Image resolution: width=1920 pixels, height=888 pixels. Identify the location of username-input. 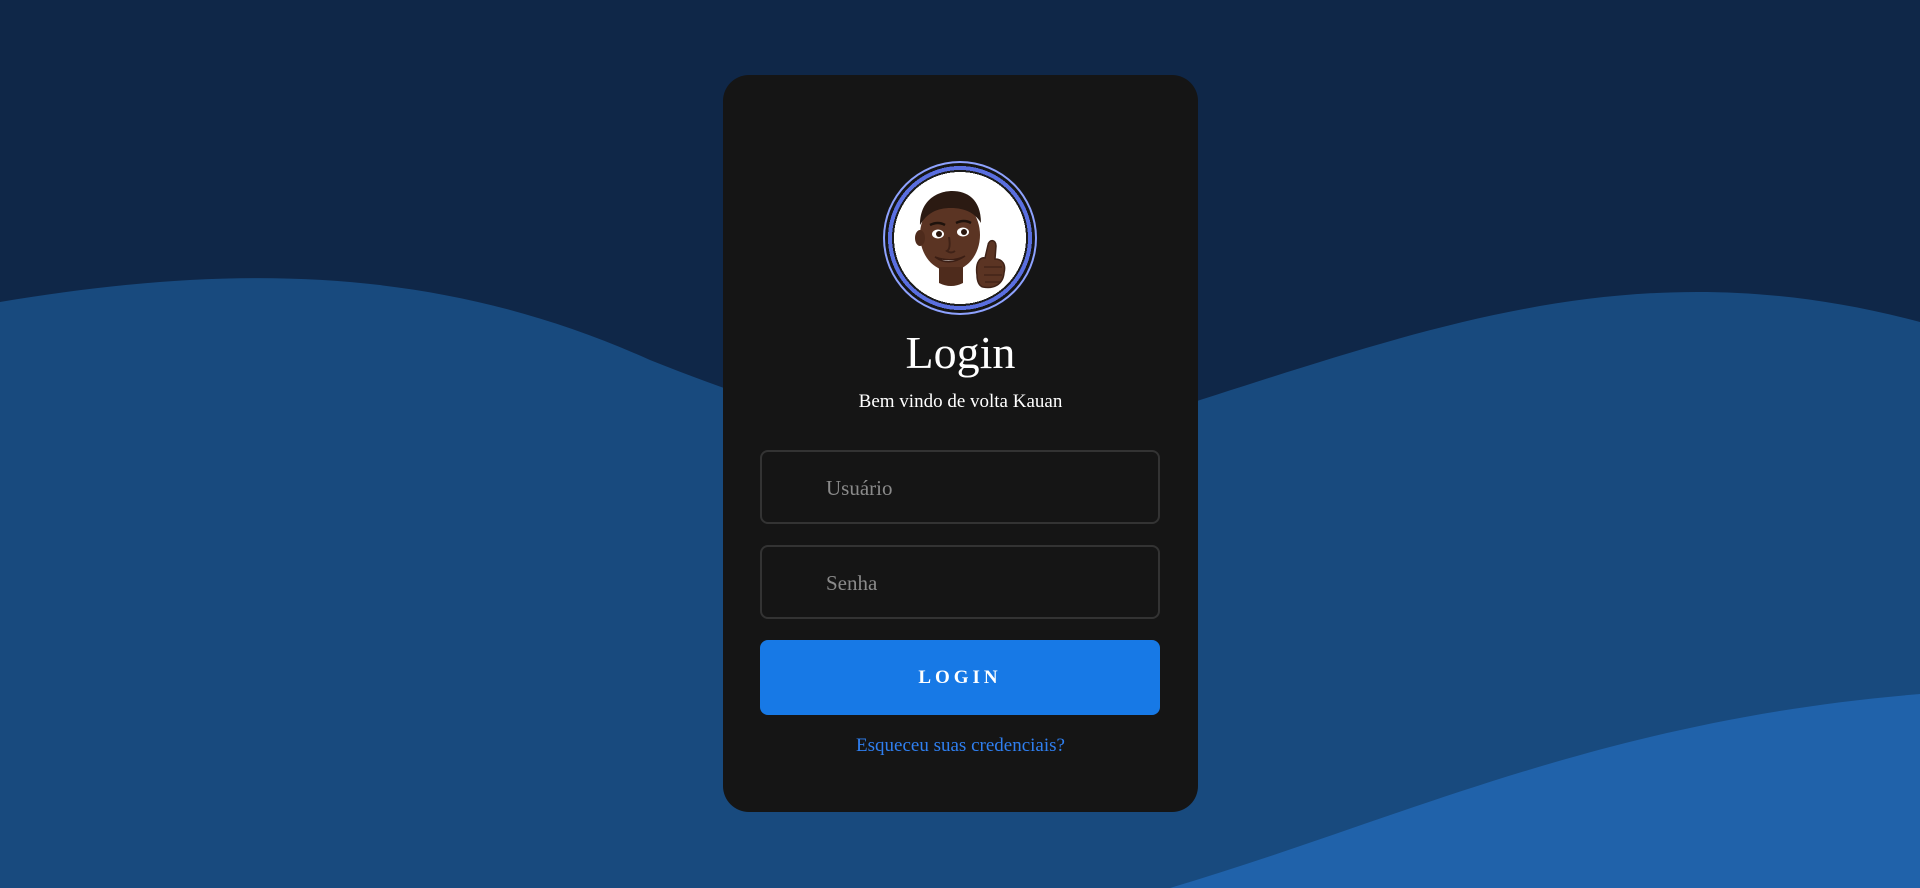
(986, 488).